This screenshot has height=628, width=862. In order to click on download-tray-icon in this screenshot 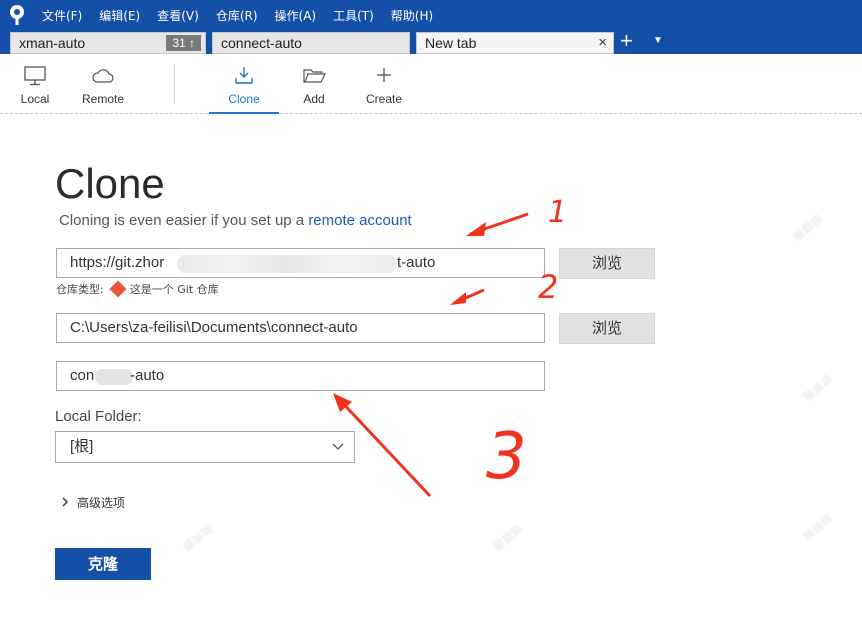, I will do `click(244, 73)`.